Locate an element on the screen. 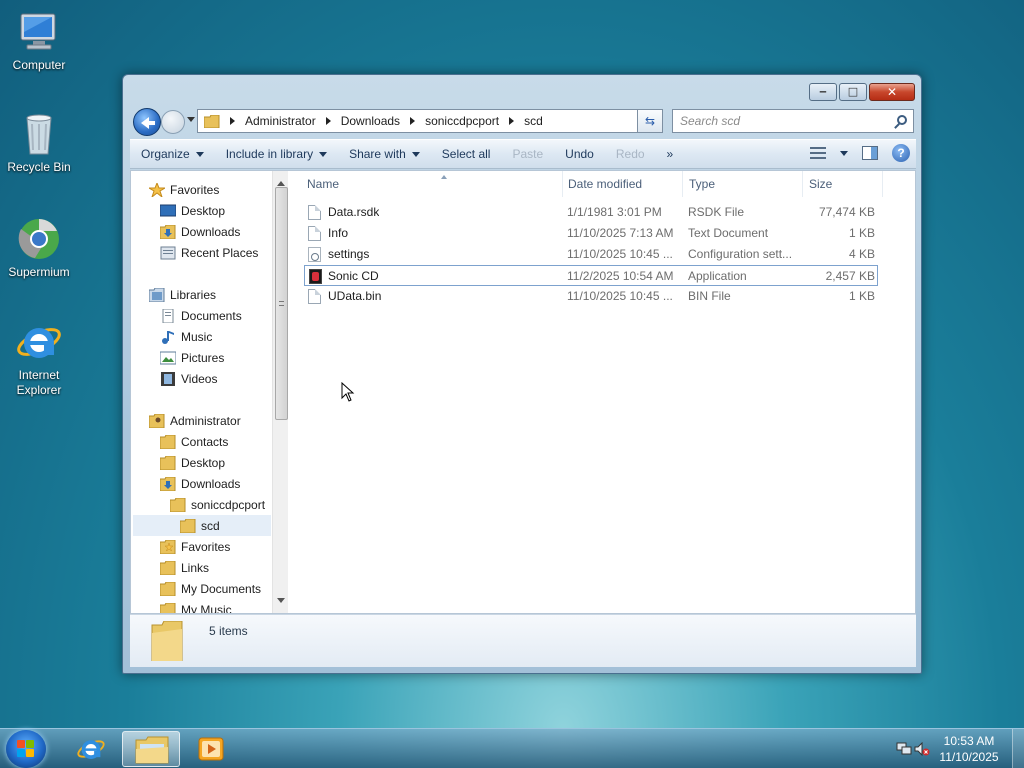 This screenshot has width=1024, height=768. nav-administrator: Administrator is located at coordinates (194, 420).